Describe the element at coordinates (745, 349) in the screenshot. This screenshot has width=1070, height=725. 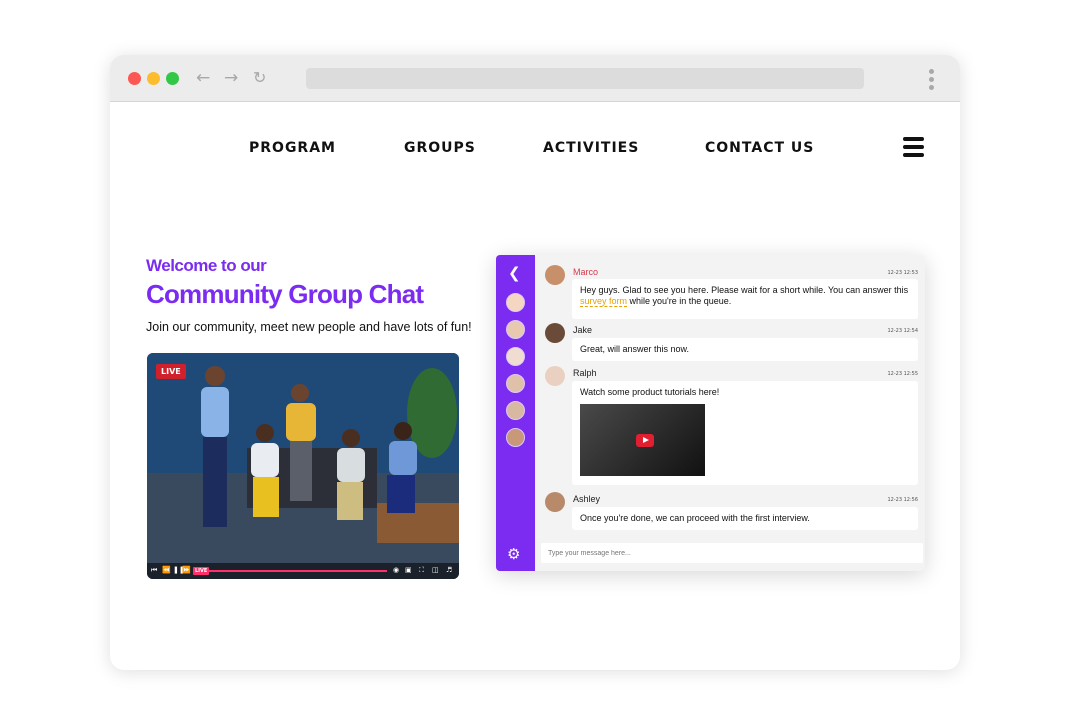
I see `message-bubble: Great, will answer this now.` at that location.